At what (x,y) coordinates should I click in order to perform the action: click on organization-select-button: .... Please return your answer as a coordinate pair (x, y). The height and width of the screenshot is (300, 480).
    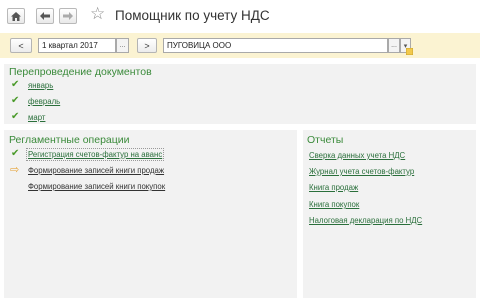
    Looking at the image, I should click on (394, 45).